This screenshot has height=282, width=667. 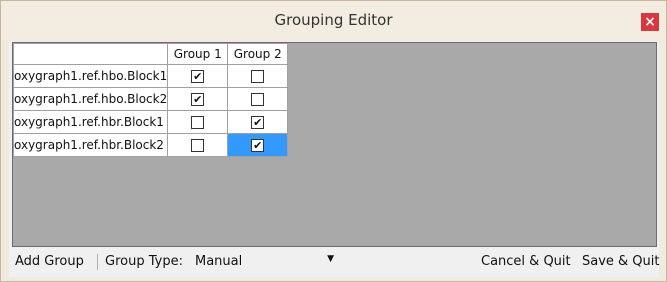 I want to click on close-icon: ×, so click(x=650, y=22).